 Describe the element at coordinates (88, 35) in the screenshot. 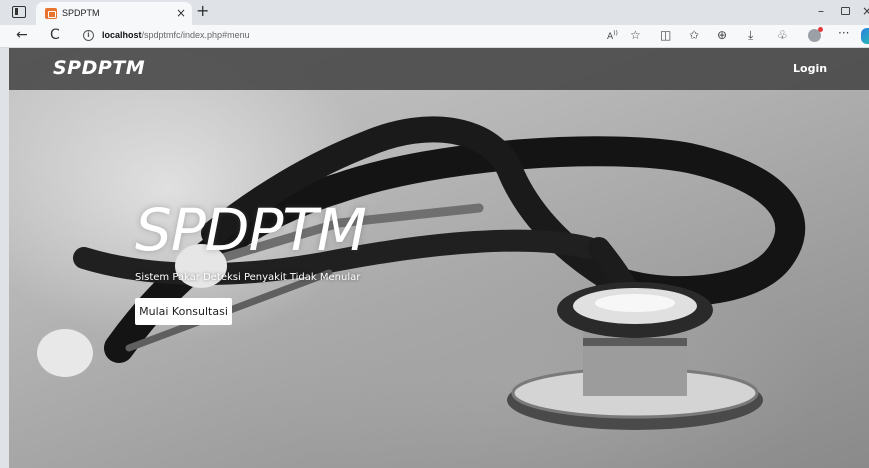

I see `site-info-icon: i` at that location.